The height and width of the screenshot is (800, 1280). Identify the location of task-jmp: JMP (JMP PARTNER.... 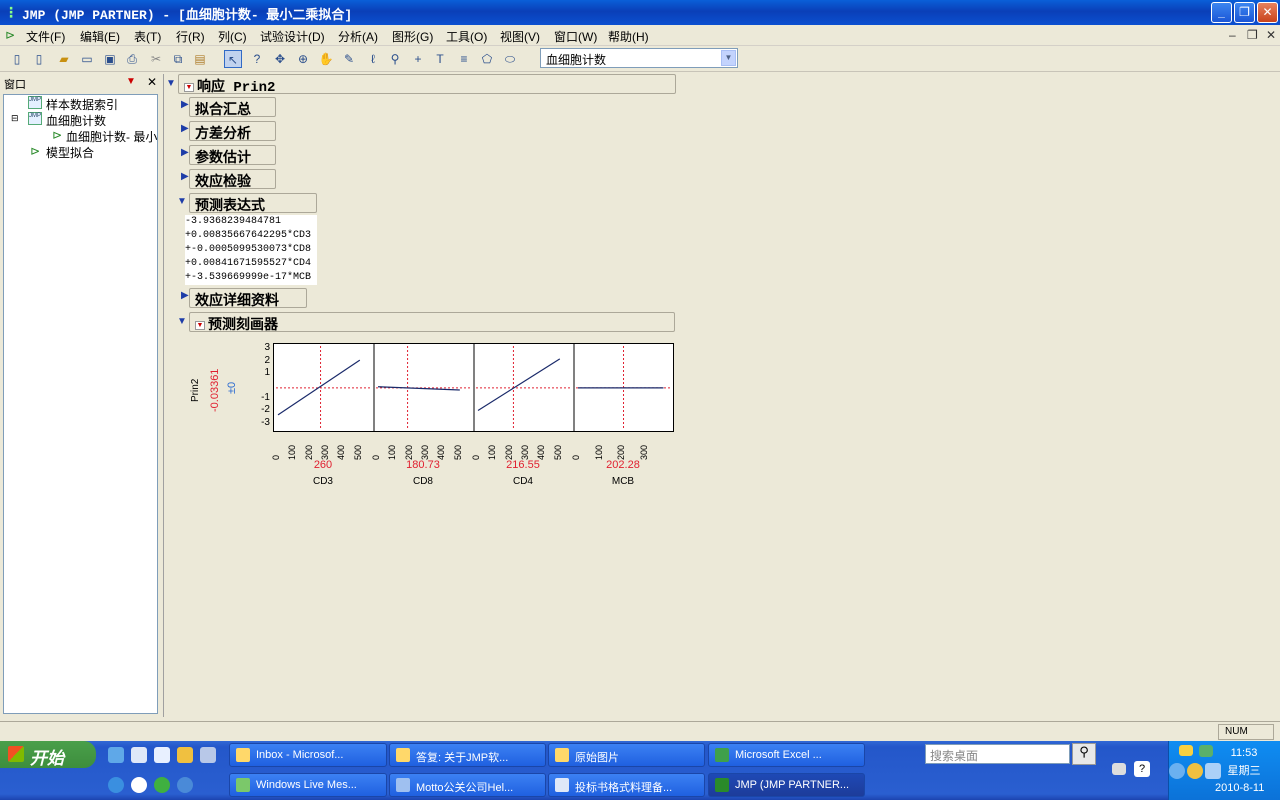
(786, 785).